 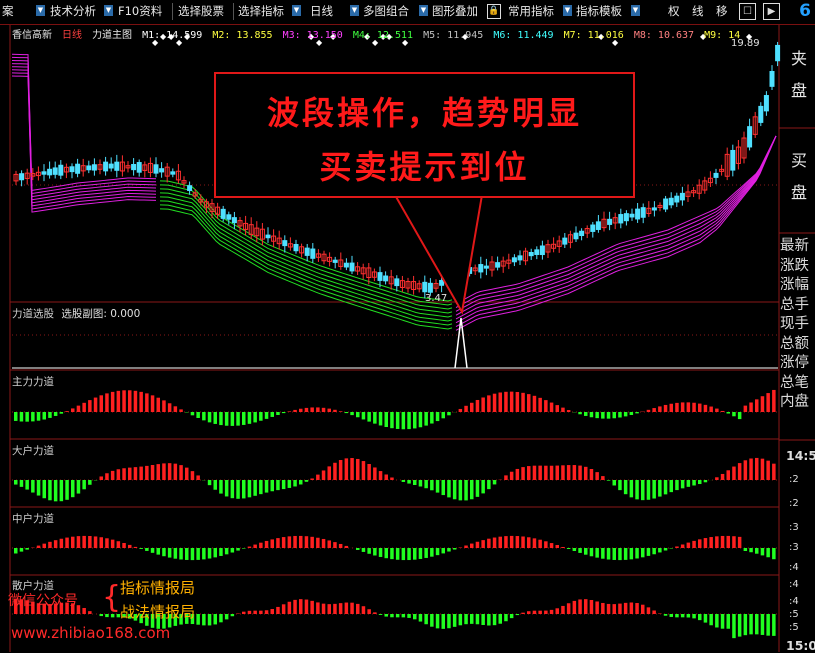 I want to click on toolbar-item-multi-chart: 多图组合, so click(x=386, y=11).